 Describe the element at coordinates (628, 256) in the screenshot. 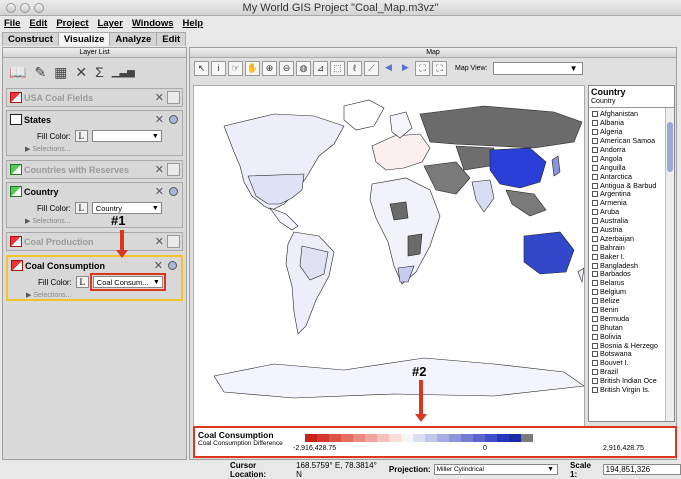

I see `country-list-item: Baker I.` at that location.